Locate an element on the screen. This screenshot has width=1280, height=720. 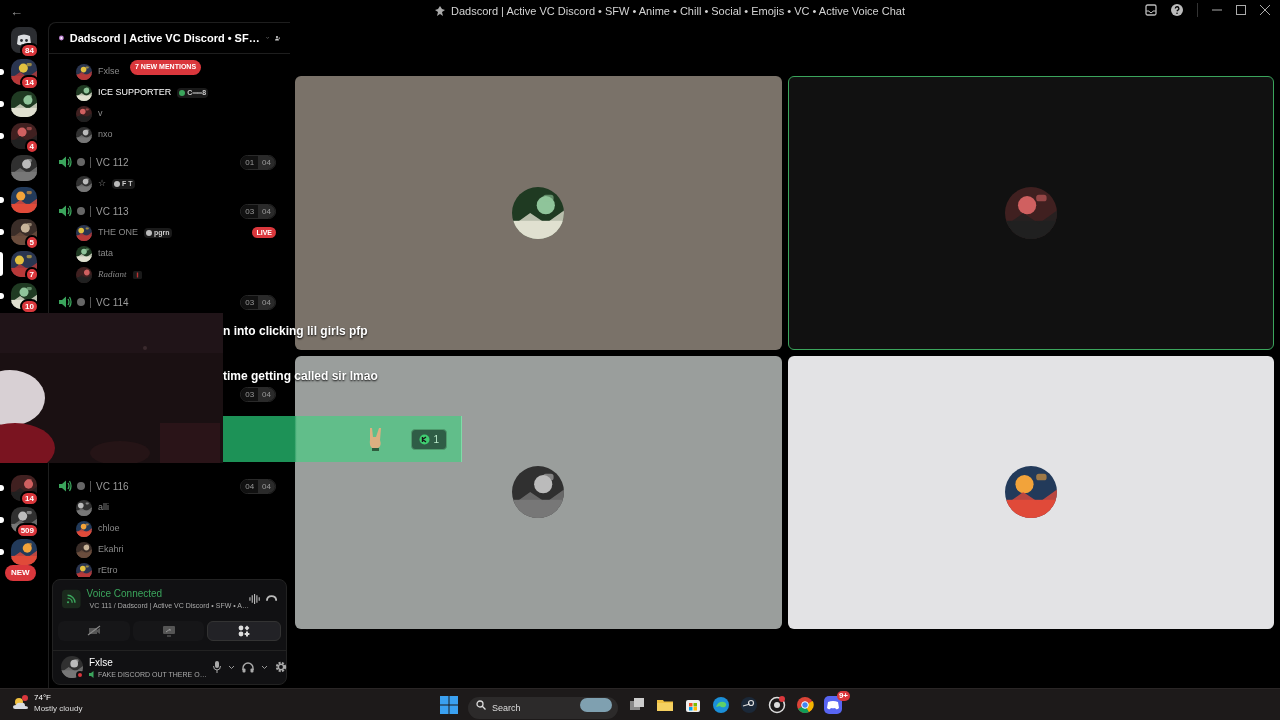
settings-icon is located at coordinates (280, 667).